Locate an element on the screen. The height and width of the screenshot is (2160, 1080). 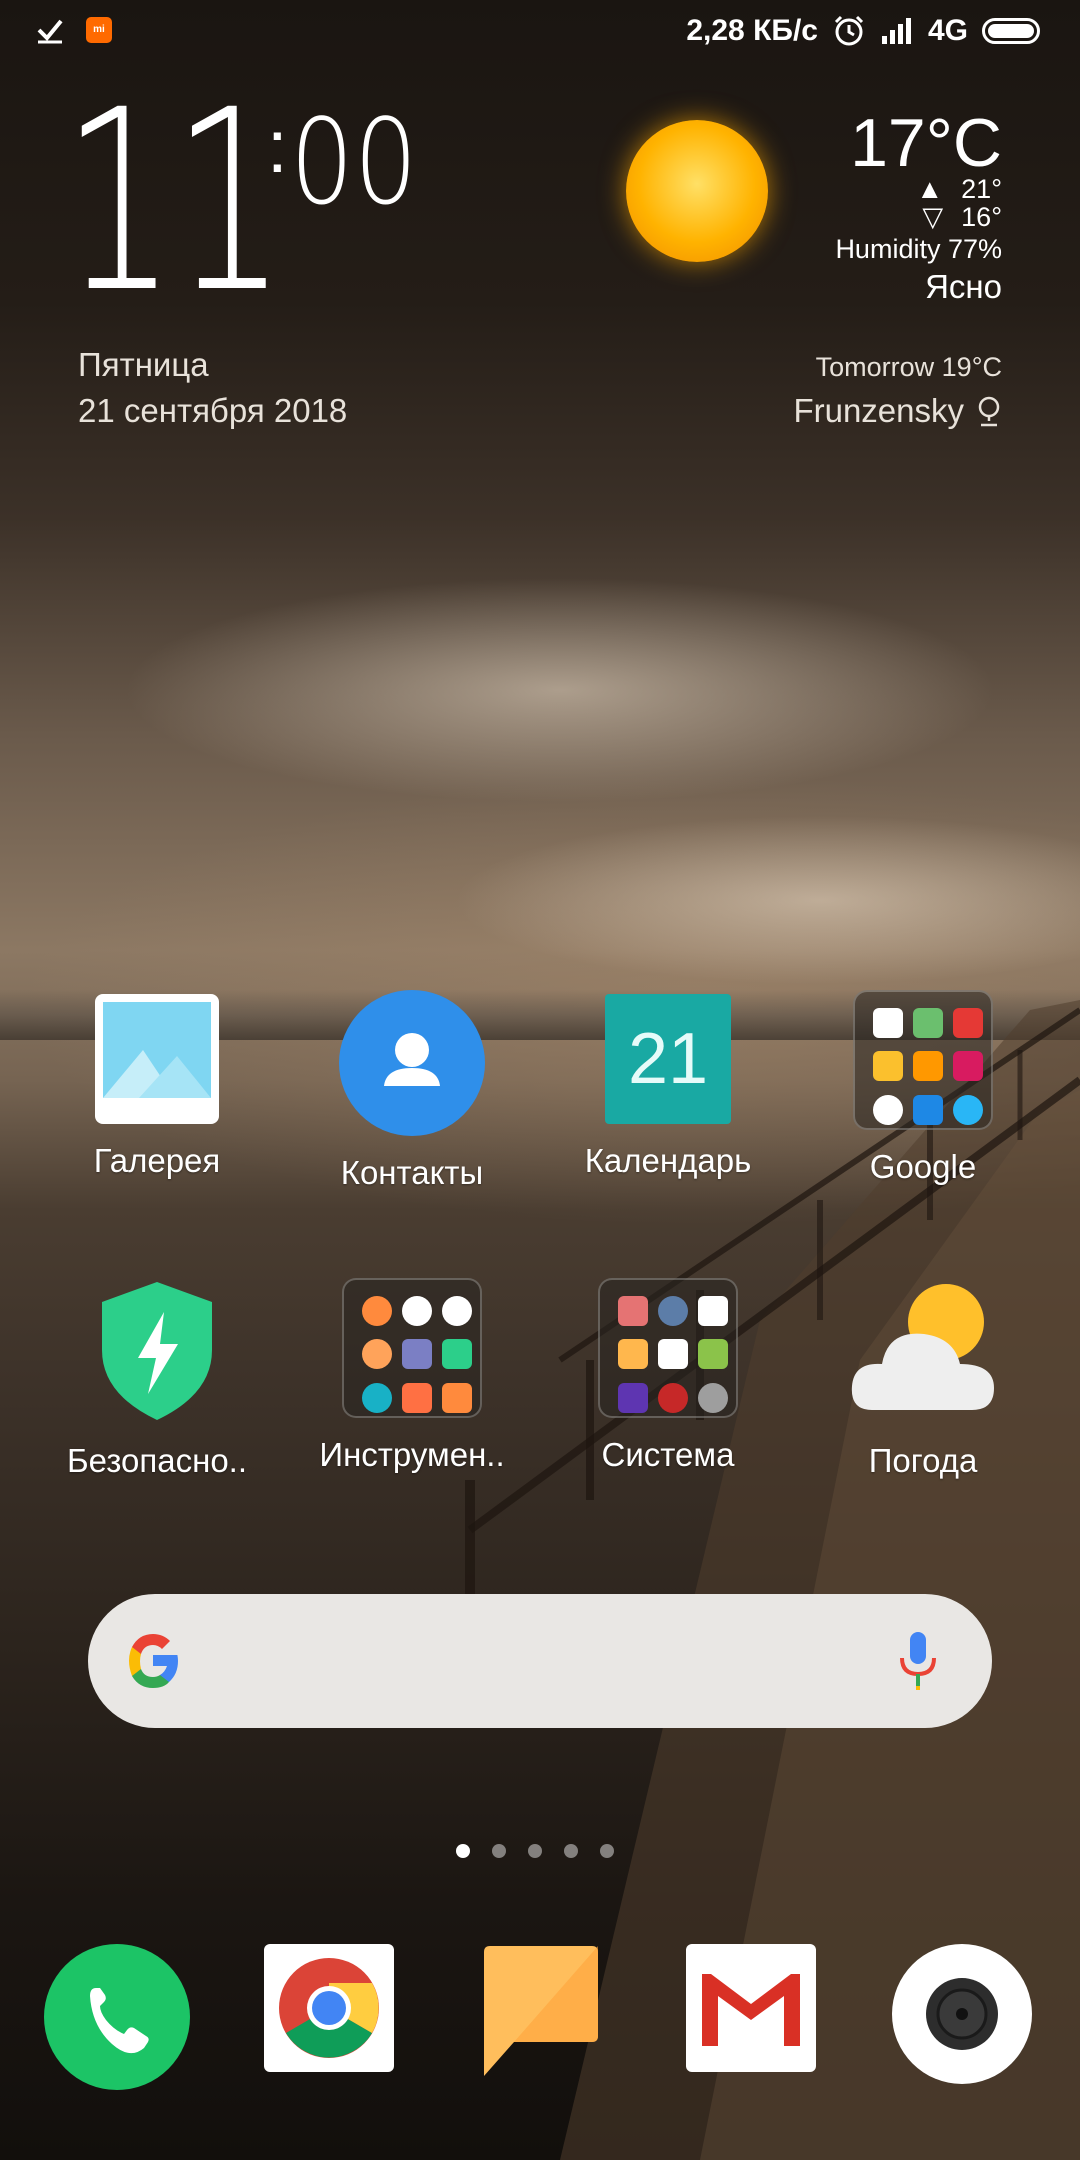
messages-icon is located at coordinates (541, 2011).